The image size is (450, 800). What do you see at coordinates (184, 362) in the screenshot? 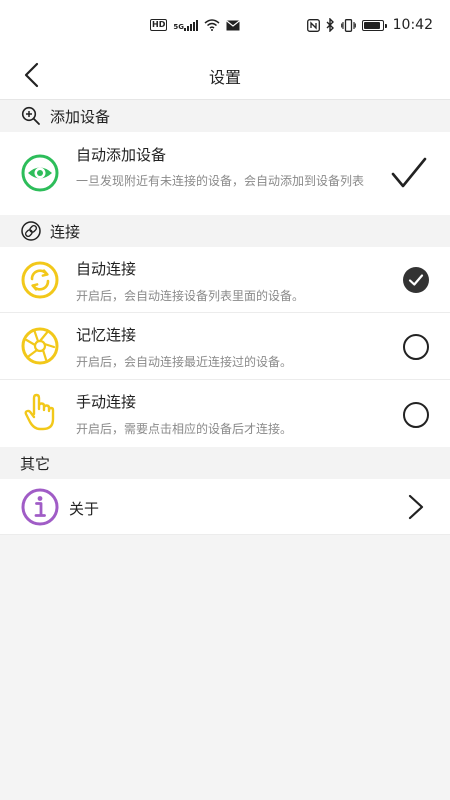
I see `setting-description: 开启后，会自动连接最近连接过的设备。` at bounding box center [184, 362].